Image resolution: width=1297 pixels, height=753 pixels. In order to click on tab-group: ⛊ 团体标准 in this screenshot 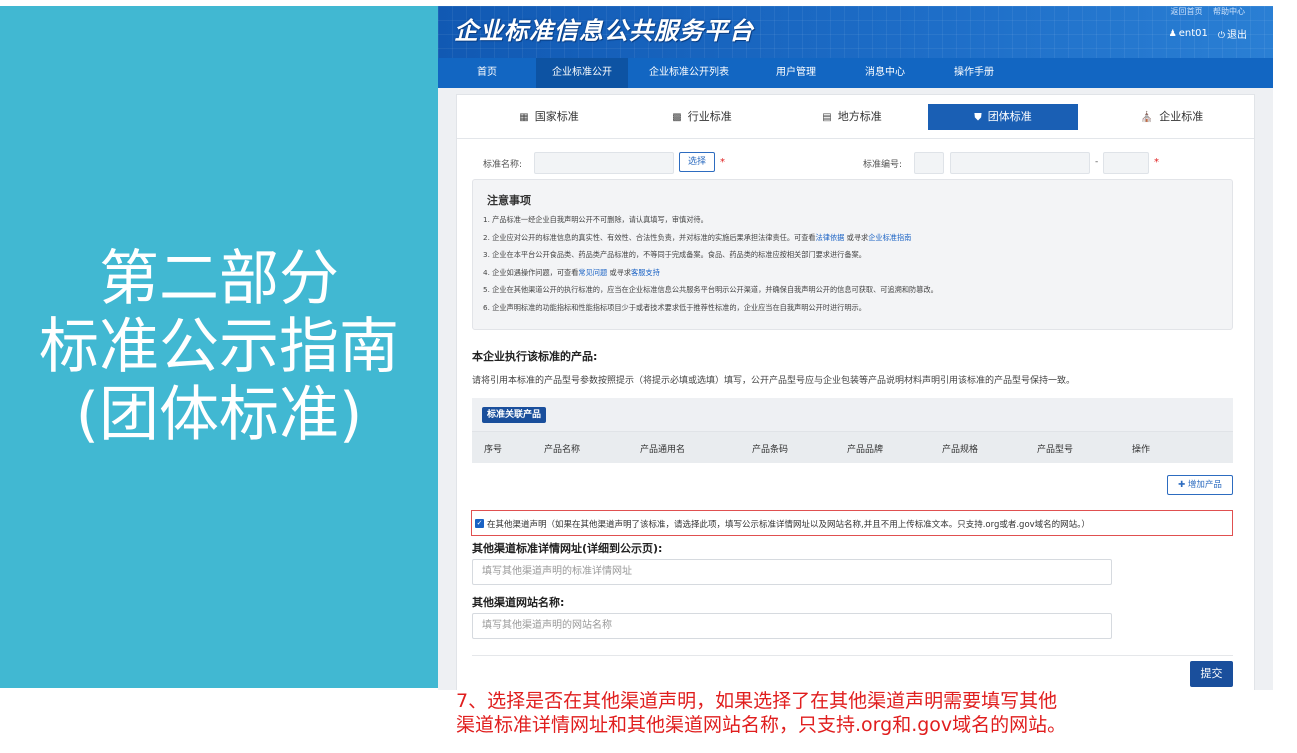, I will do `click(1003, 117)`.